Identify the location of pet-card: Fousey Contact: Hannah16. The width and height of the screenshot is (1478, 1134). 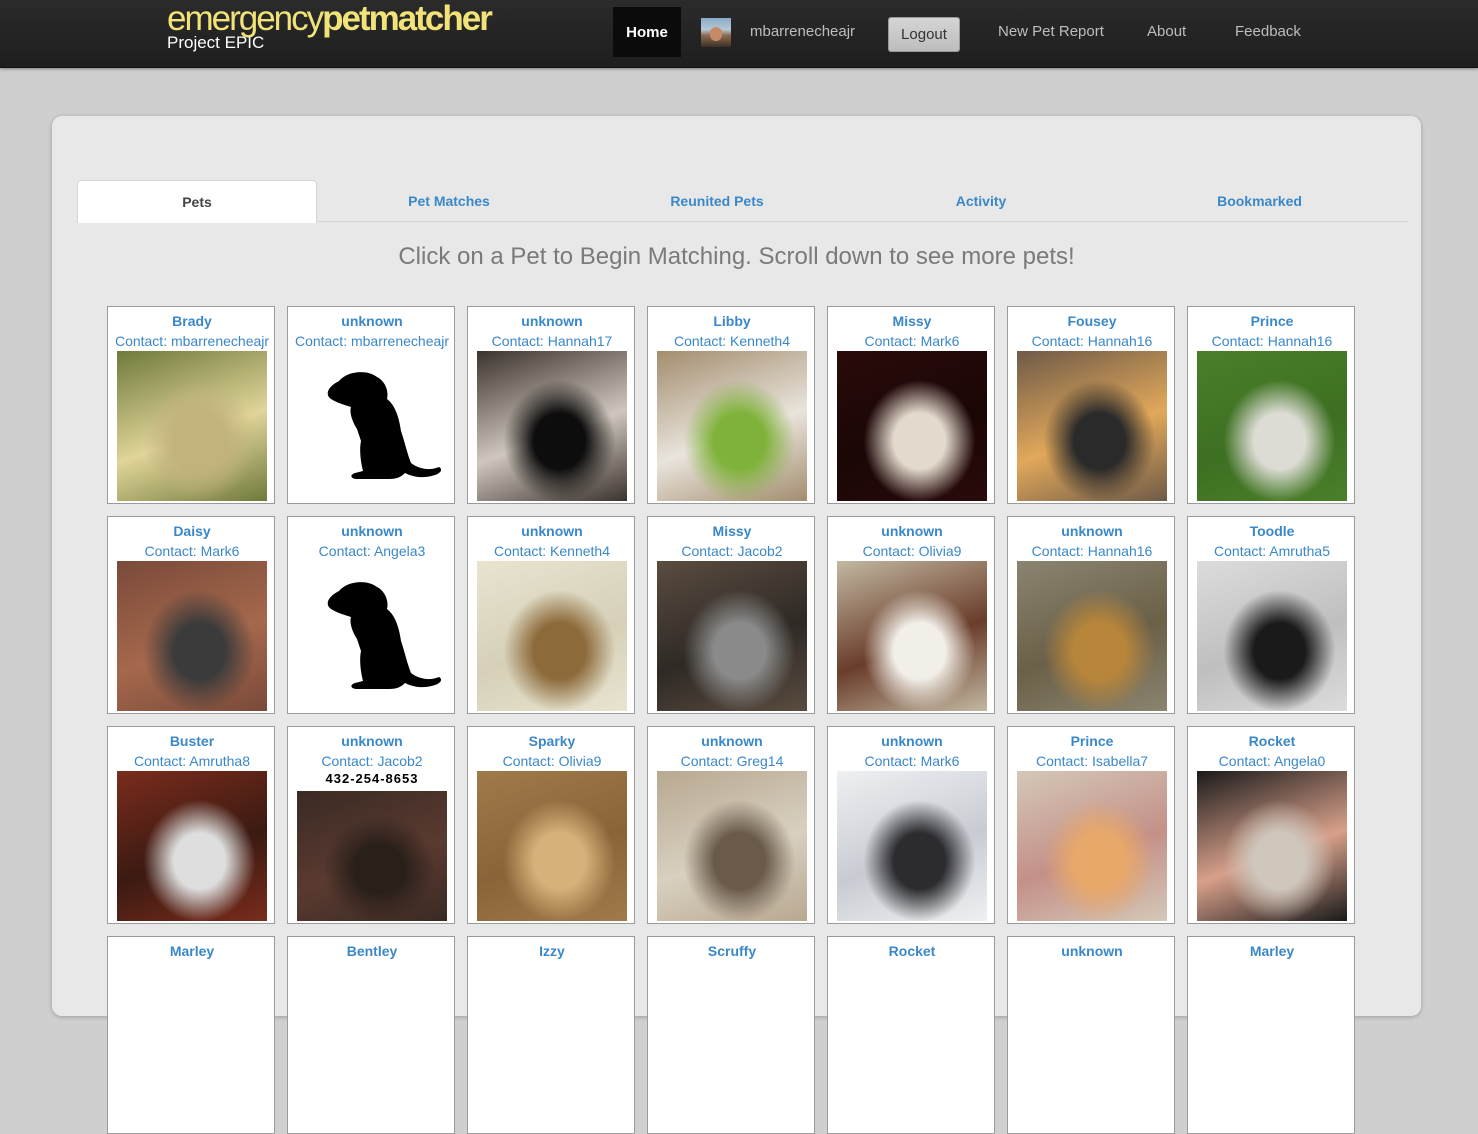
(1091, 405).